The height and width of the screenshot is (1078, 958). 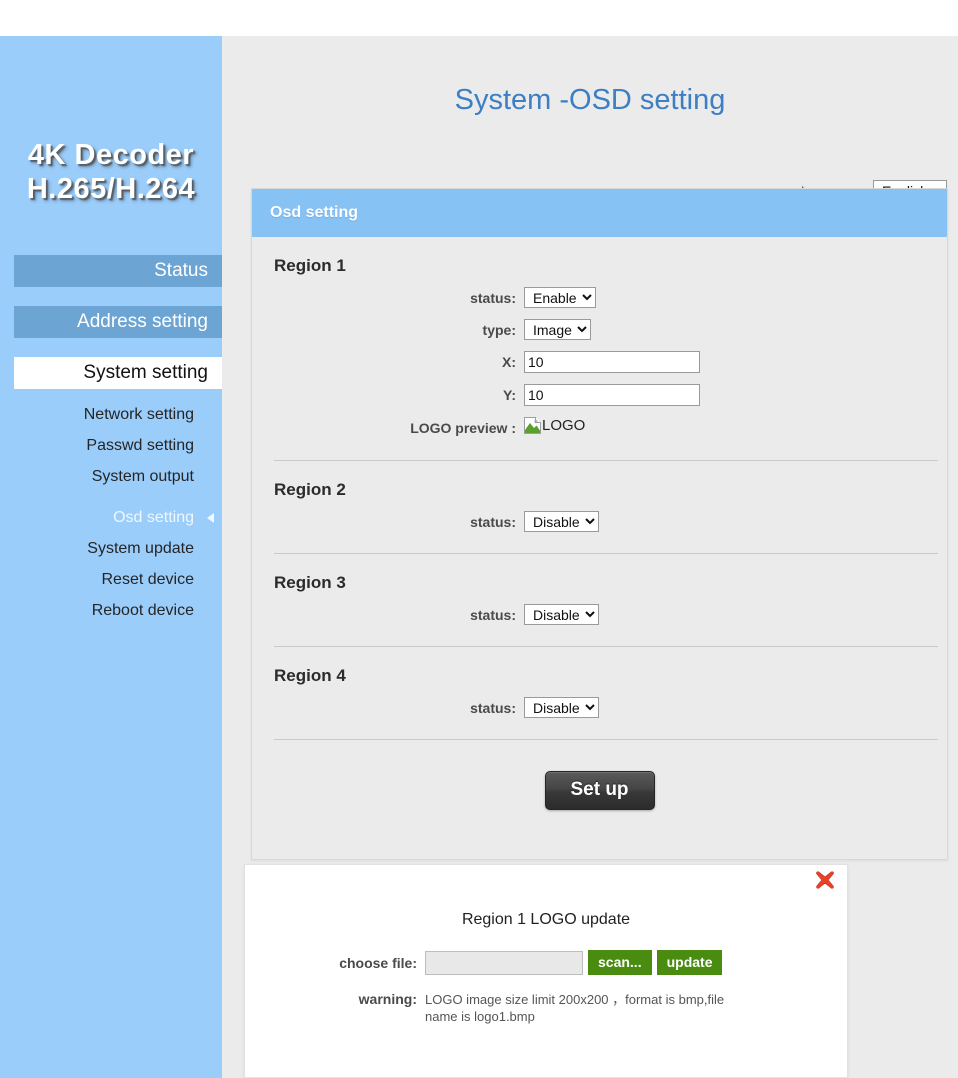 What do you see at coordinates (153, 517) in the screenshot?
I see `sidebar-item-osd-setting-label: Osd setting` at bounding box center [153, 517].